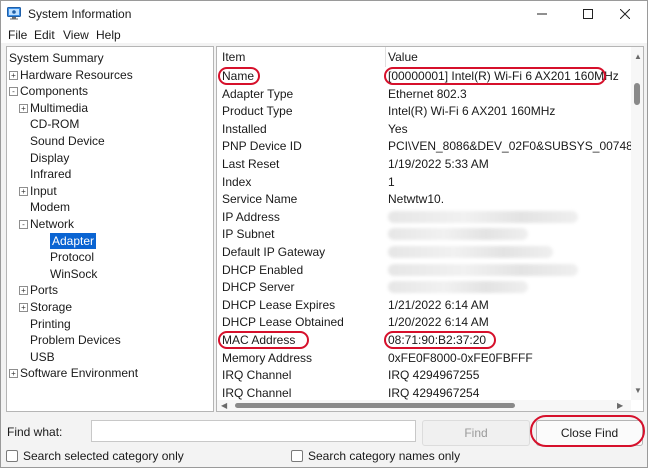 The image size is (648, 468). I want to click on tree-item: System Summary, so click(110, 58).